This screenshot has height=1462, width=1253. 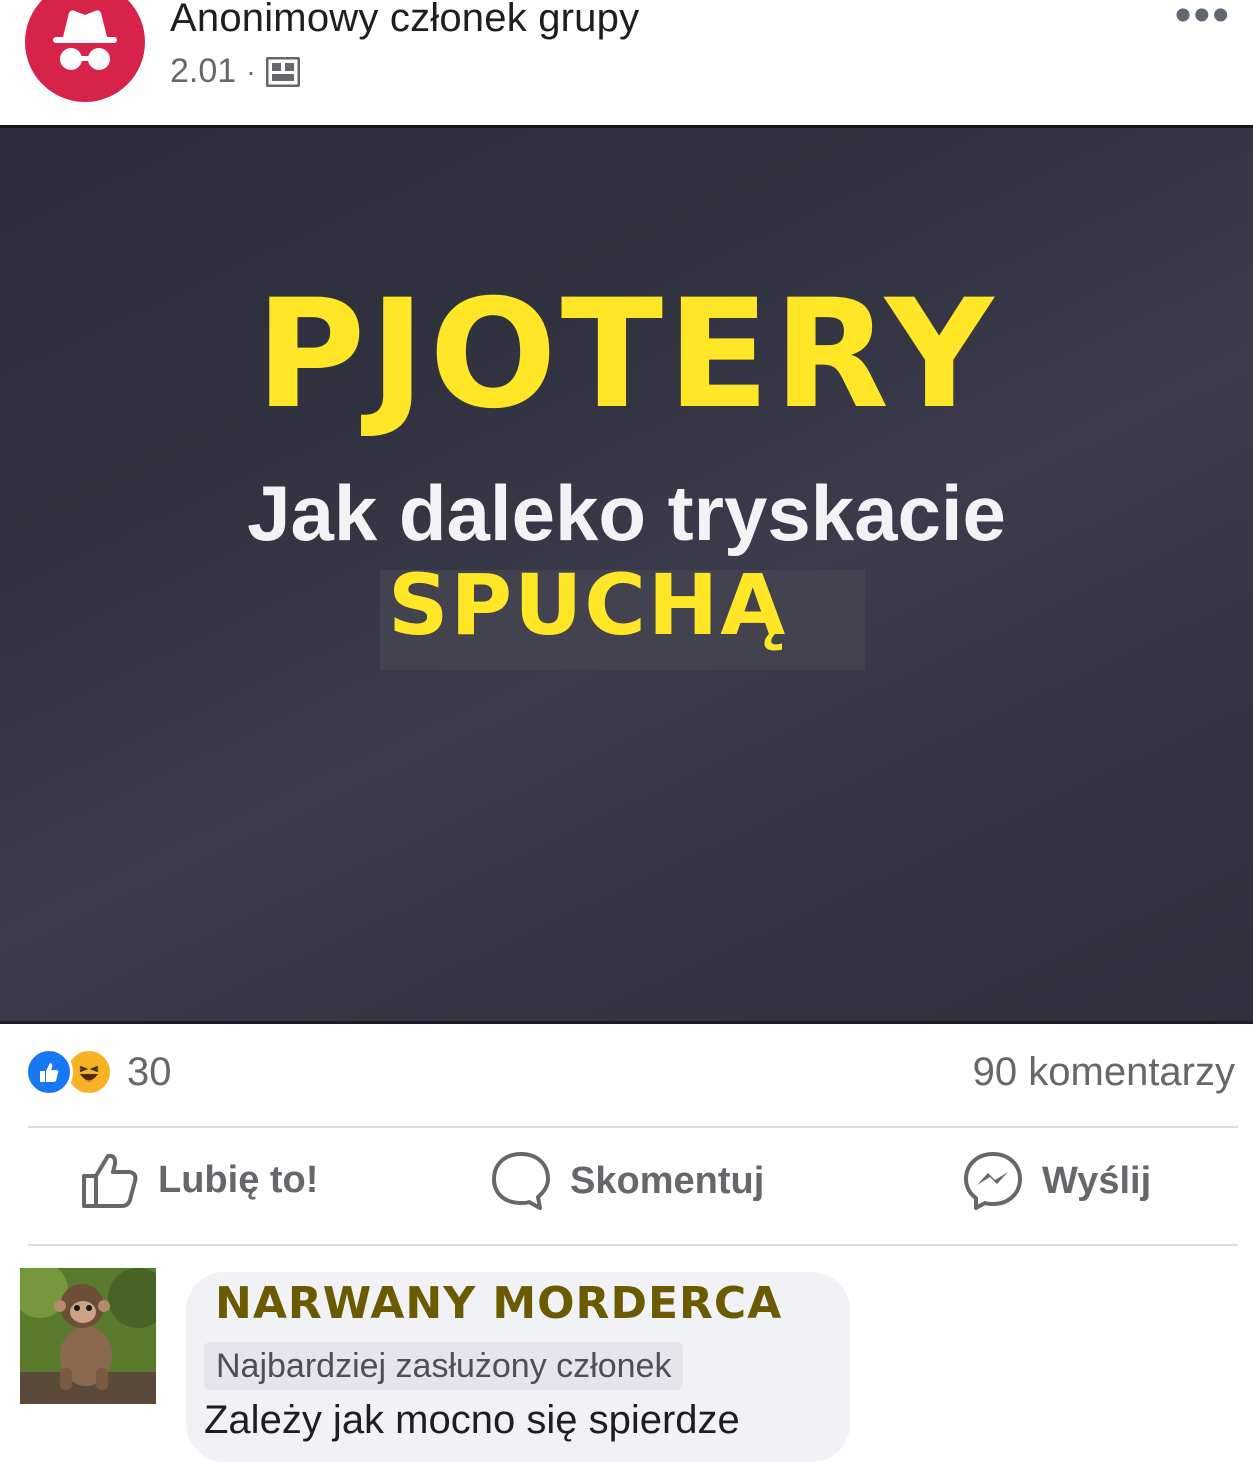 What do you see at coordinates (521, 1181) in the screenshot?
I see `comment-bubble-icon` at bounding box center [521, 1181].